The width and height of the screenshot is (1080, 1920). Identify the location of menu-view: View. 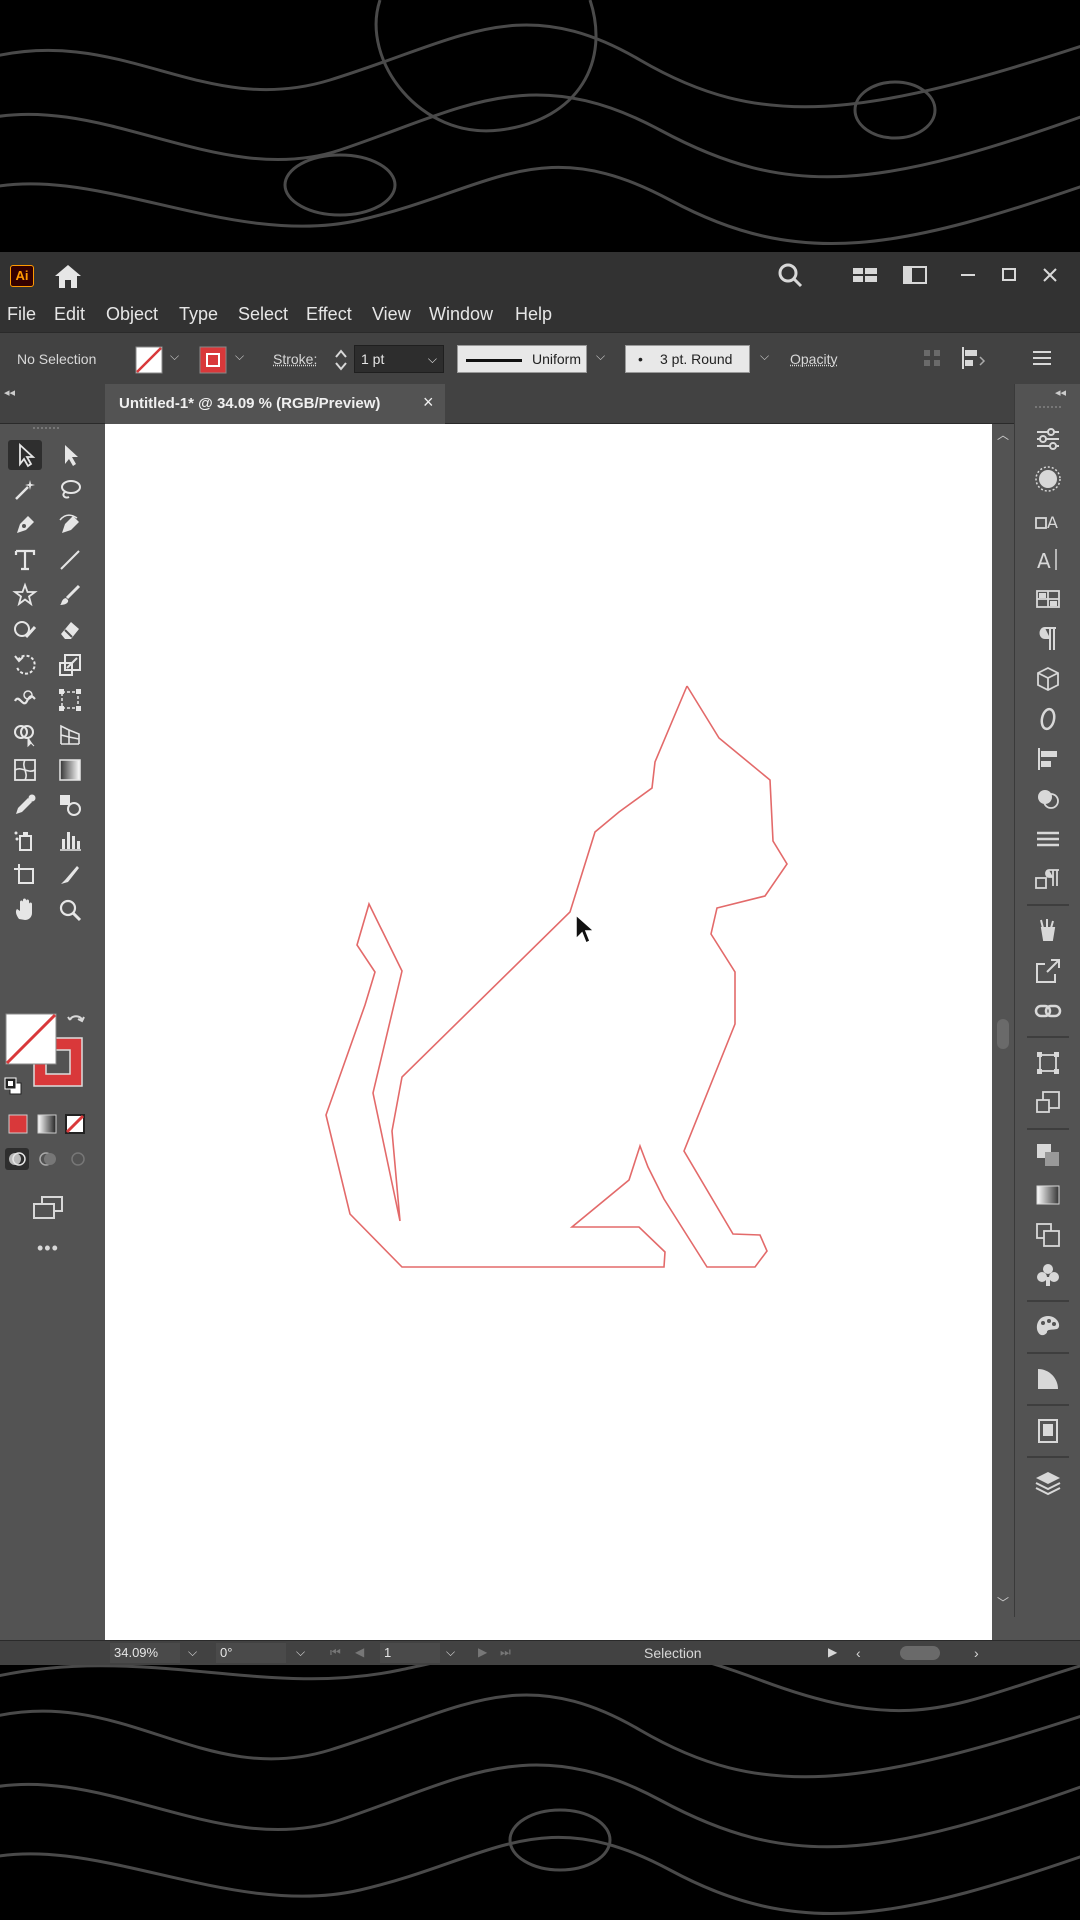
(391, 314).